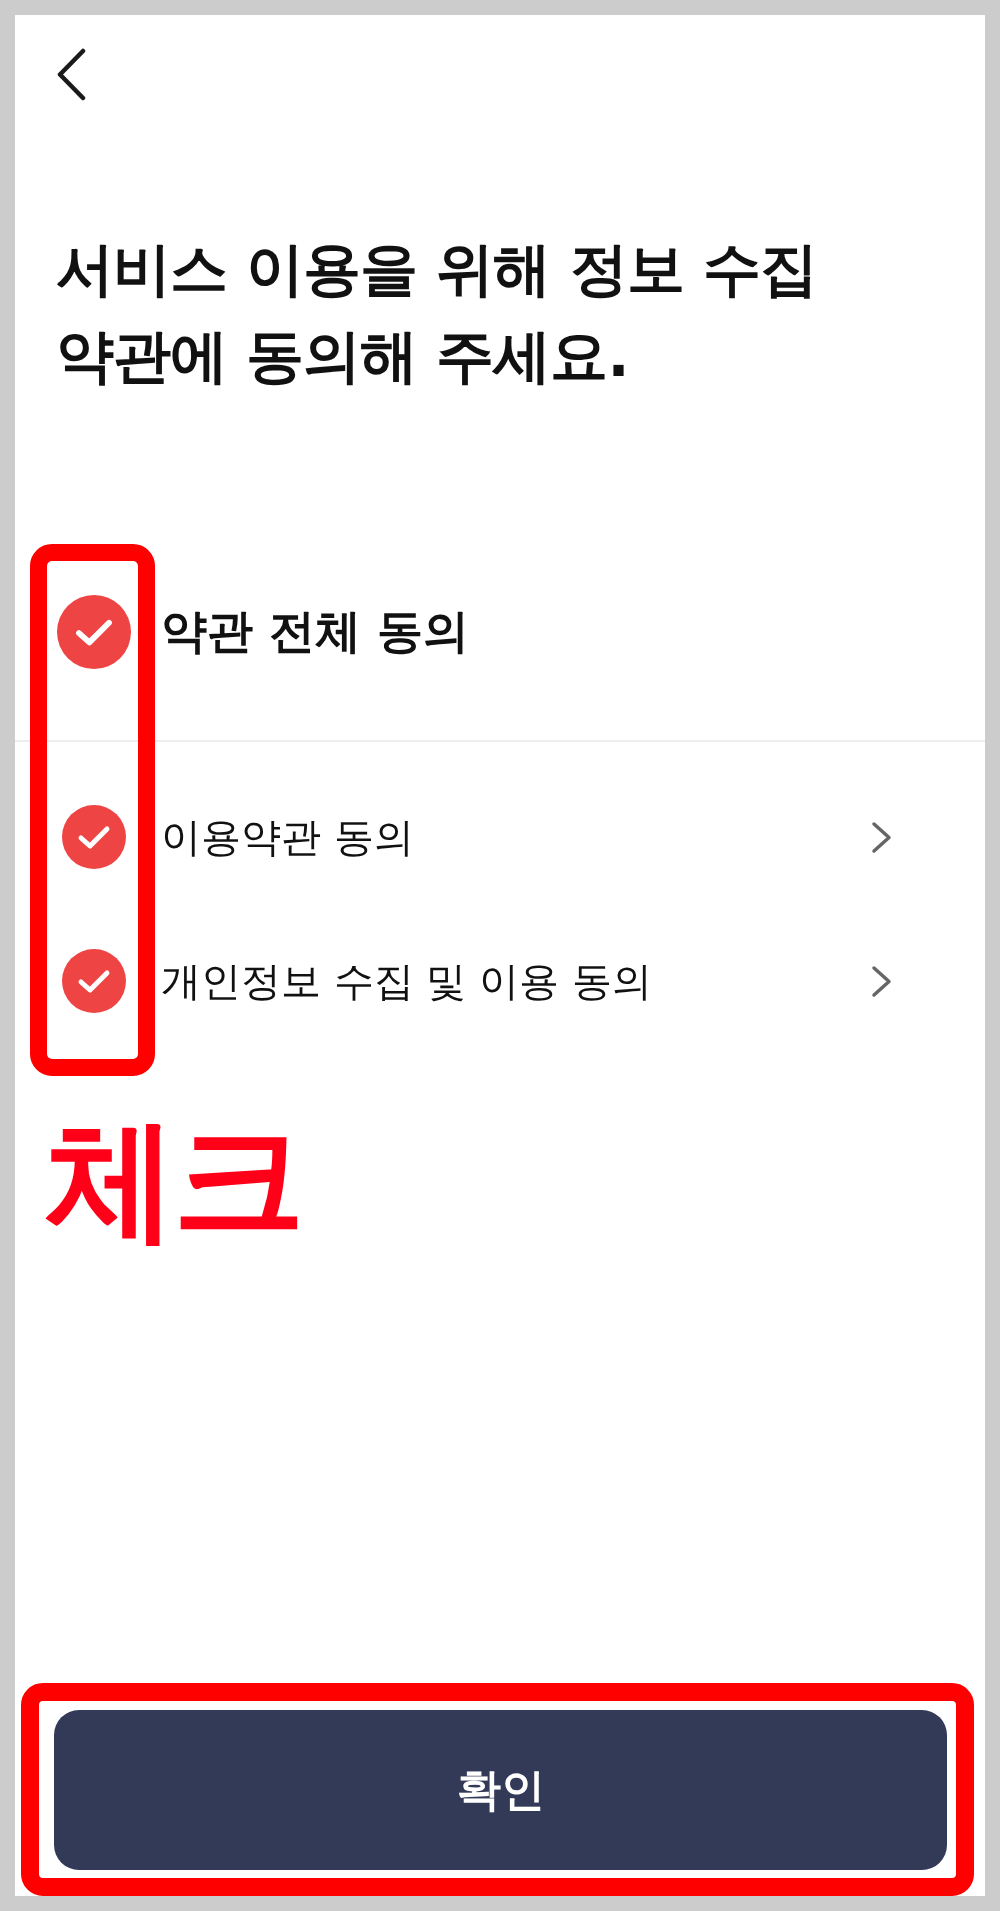  Describe the element at coordinates (437, 313) in the screenshot. I see `page-title: 서비스 이용을 위해 정보 수집 약관에 동의해 주세요.` at that location.